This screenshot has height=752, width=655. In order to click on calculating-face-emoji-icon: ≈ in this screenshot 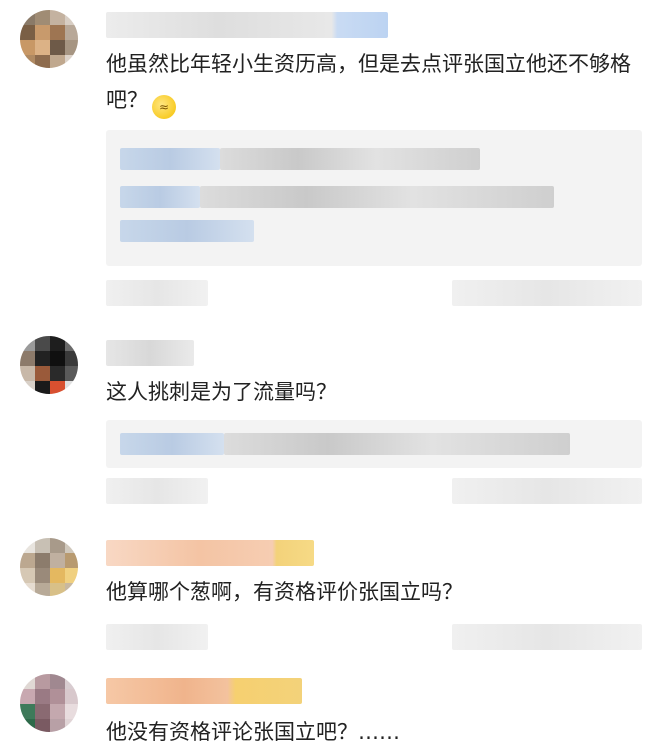, I will do `click(164, 107)`.